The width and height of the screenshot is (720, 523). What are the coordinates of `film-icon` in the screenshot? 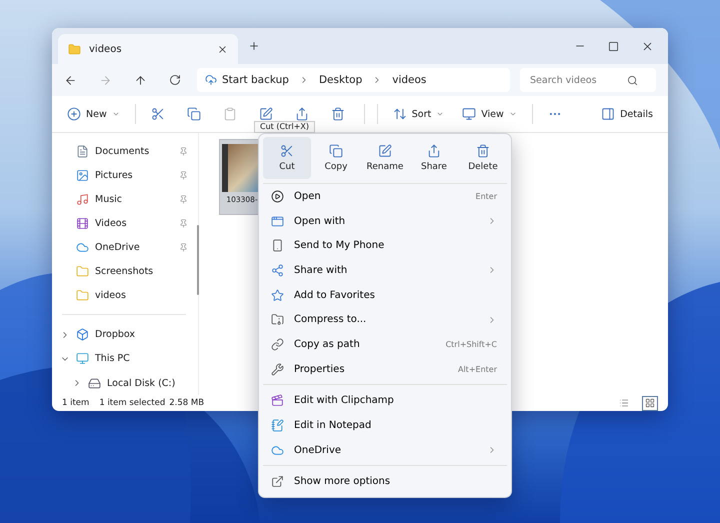 It's located at (82, 223).